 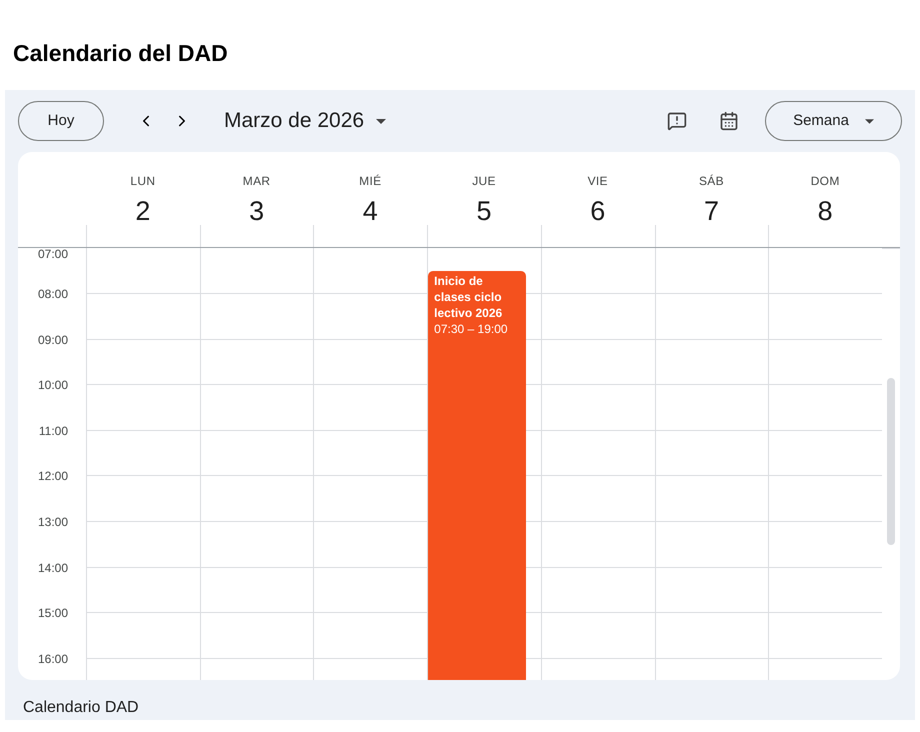 I want to click on hour-label: 13:00, so click(x=53, y=522).